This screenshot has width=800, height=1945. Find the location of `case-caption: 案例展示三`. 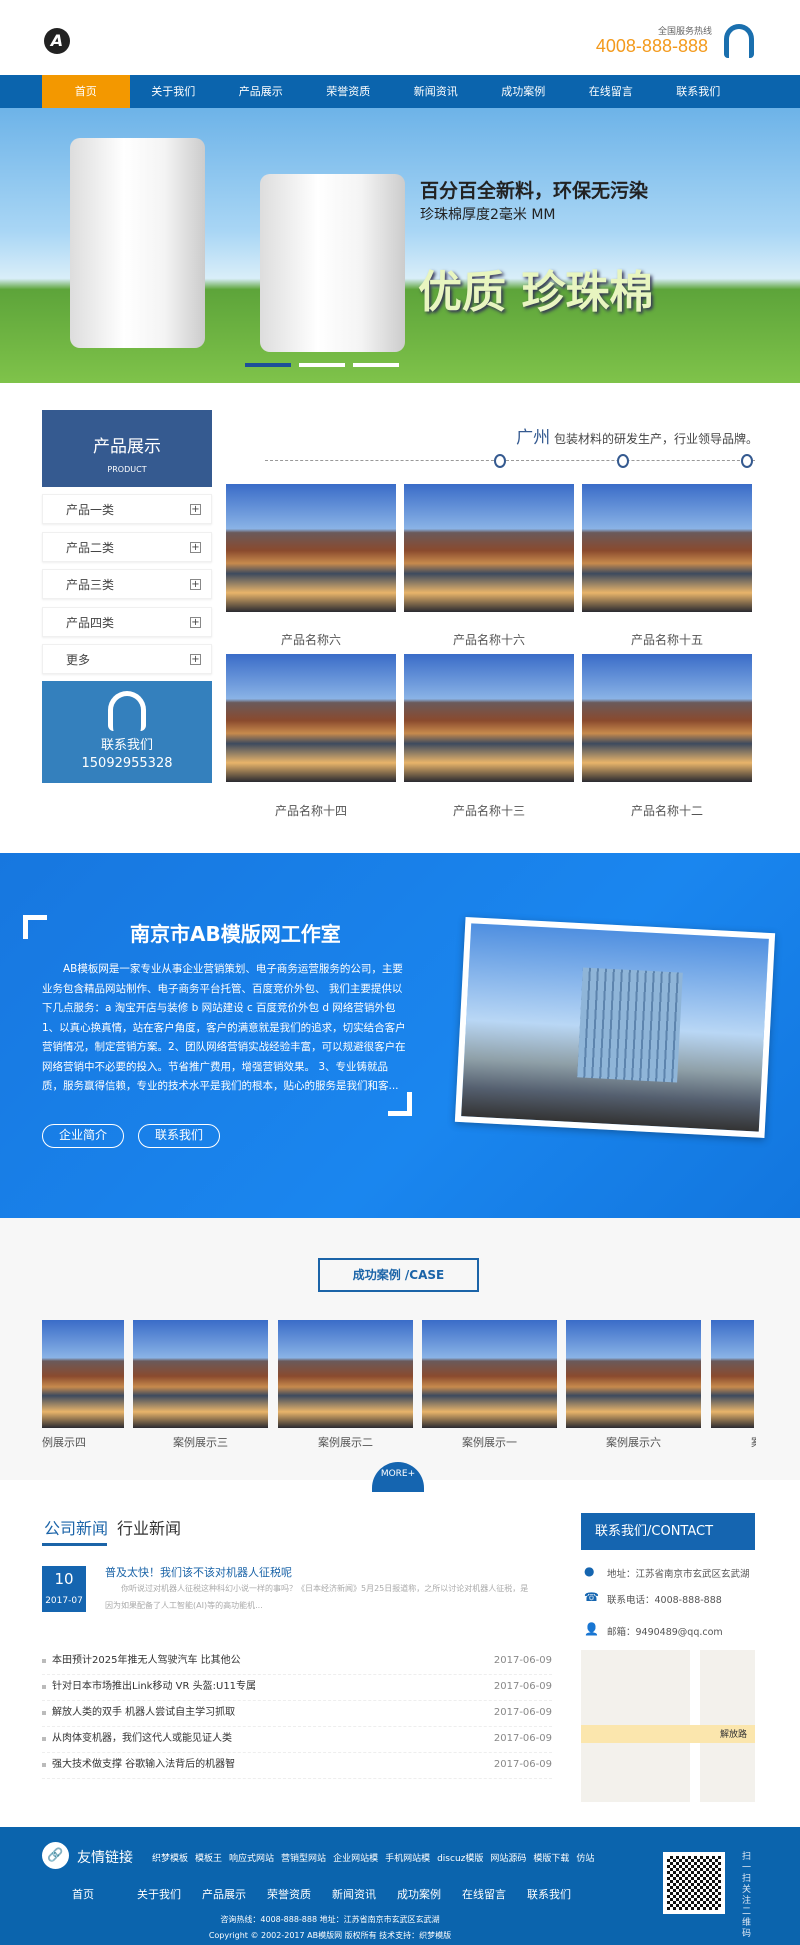

case-caption: 案例展示三 is located at coordinates (200, 1442).